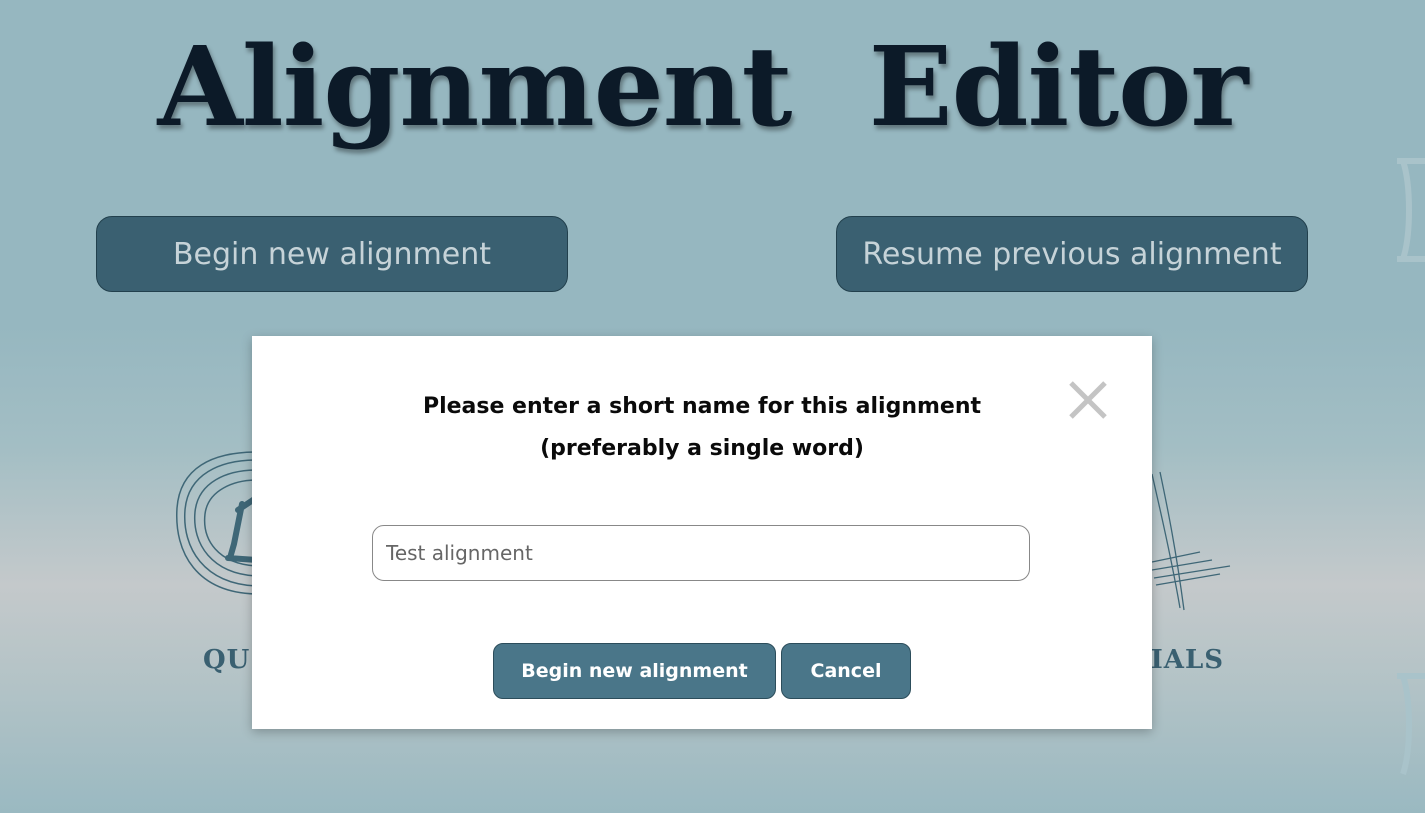 This screenshot has height=813, width=1425. Describe the element at coordinates (1072, 254) in the screenshot. I see `resume-previous-alignment-button: Resume previous alignment` at that location.